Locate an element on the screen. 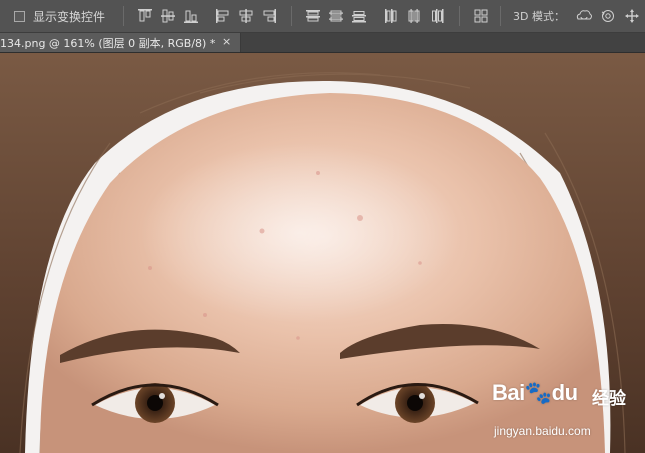  align-left-edges-icon is located at coordinates (223, 16).